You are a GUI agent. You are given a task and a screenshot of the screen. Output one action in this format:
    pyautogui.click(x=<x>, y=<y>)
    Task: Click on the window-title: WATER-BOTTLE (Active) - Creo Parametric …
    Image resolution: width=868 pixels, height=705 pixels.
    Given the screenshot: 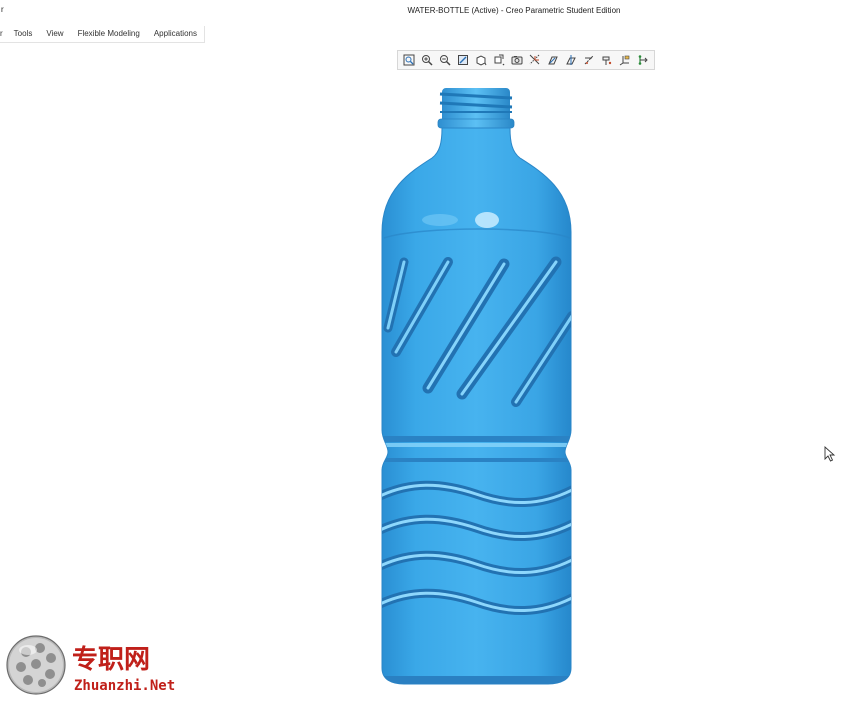 What is the action you would take?
    pyautogui.click(x=514, y=10)
    